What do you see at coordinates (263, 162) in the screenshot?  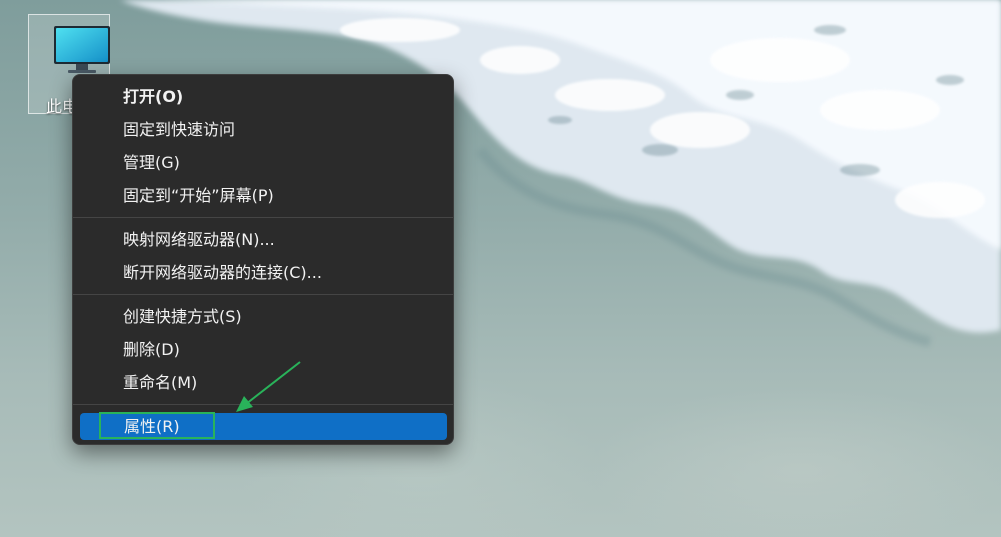 I see `menu-item-manage: 管理(G)` at bounding box center [263, 162].